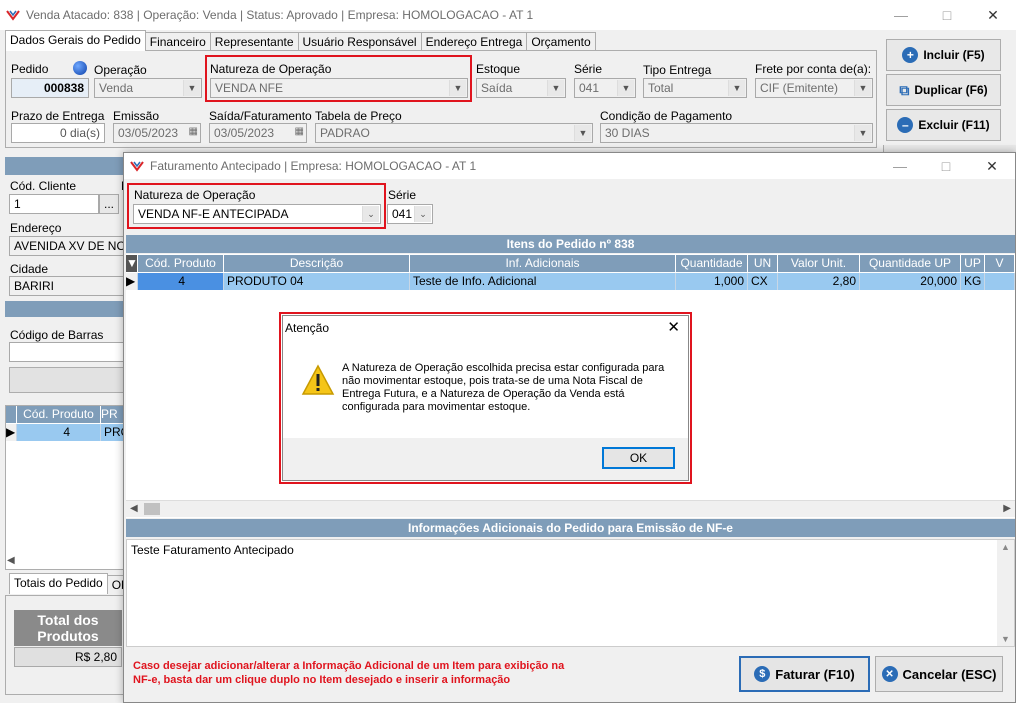 The height and width of the screenshot is (703, 1016). Describe the element at coordinates (763, 281) in the screenshot. I see `cell-un: CX` at that location.